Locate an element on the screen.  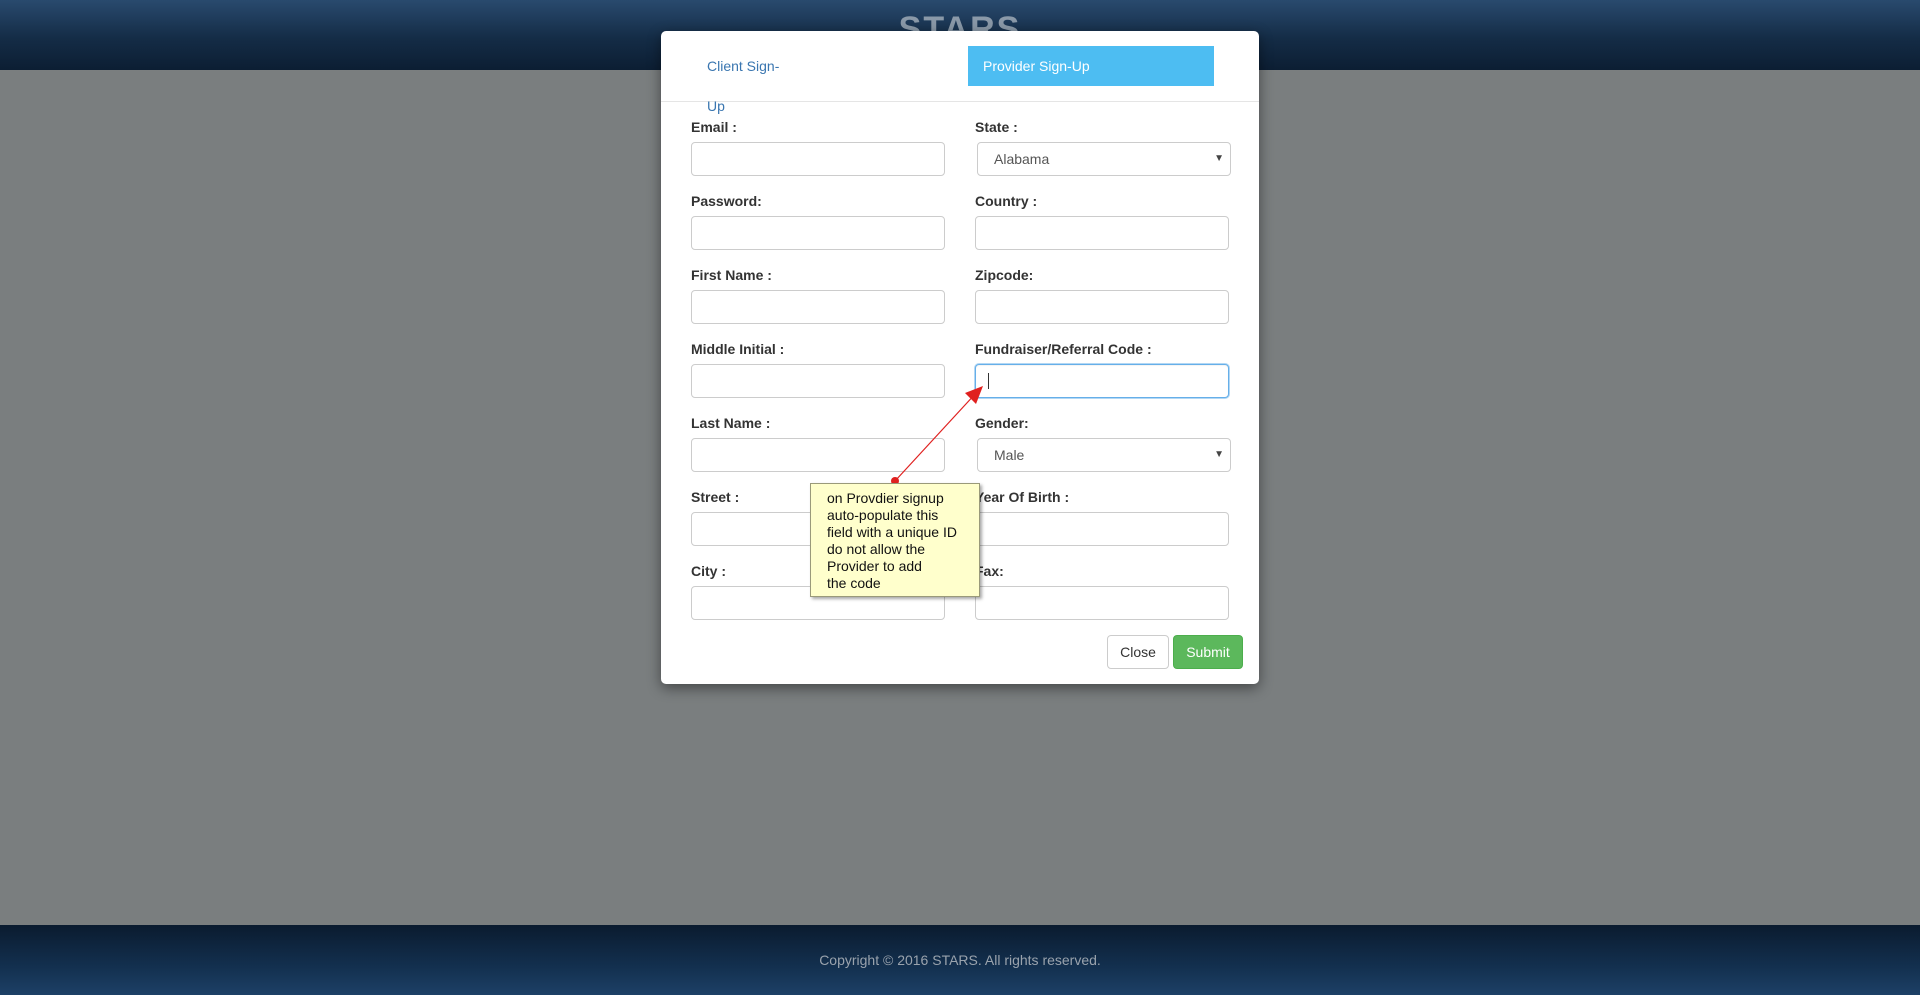
submit-button: Submit is located at coordinates (1208, 652).